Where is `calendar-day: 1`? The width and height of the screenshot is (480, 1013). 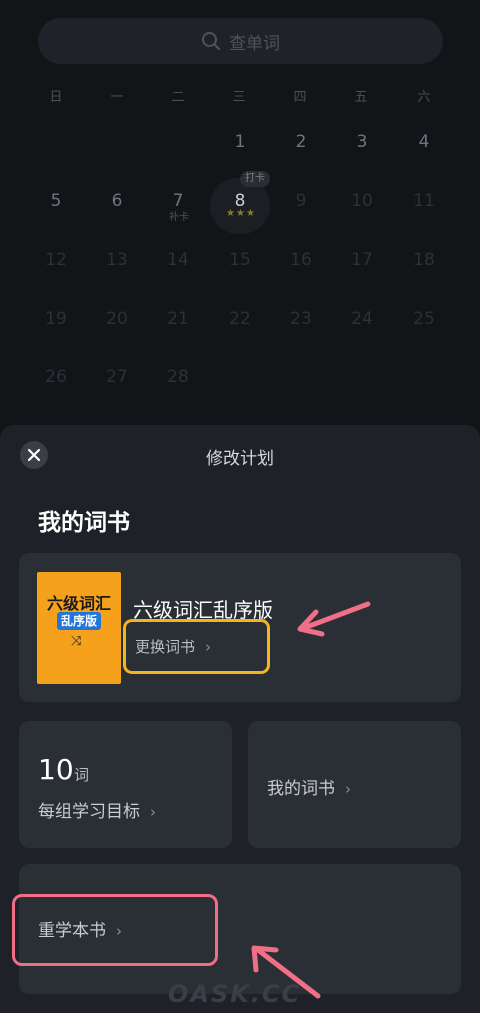 calendar-day: 1 is located at coordinates (240, 142).